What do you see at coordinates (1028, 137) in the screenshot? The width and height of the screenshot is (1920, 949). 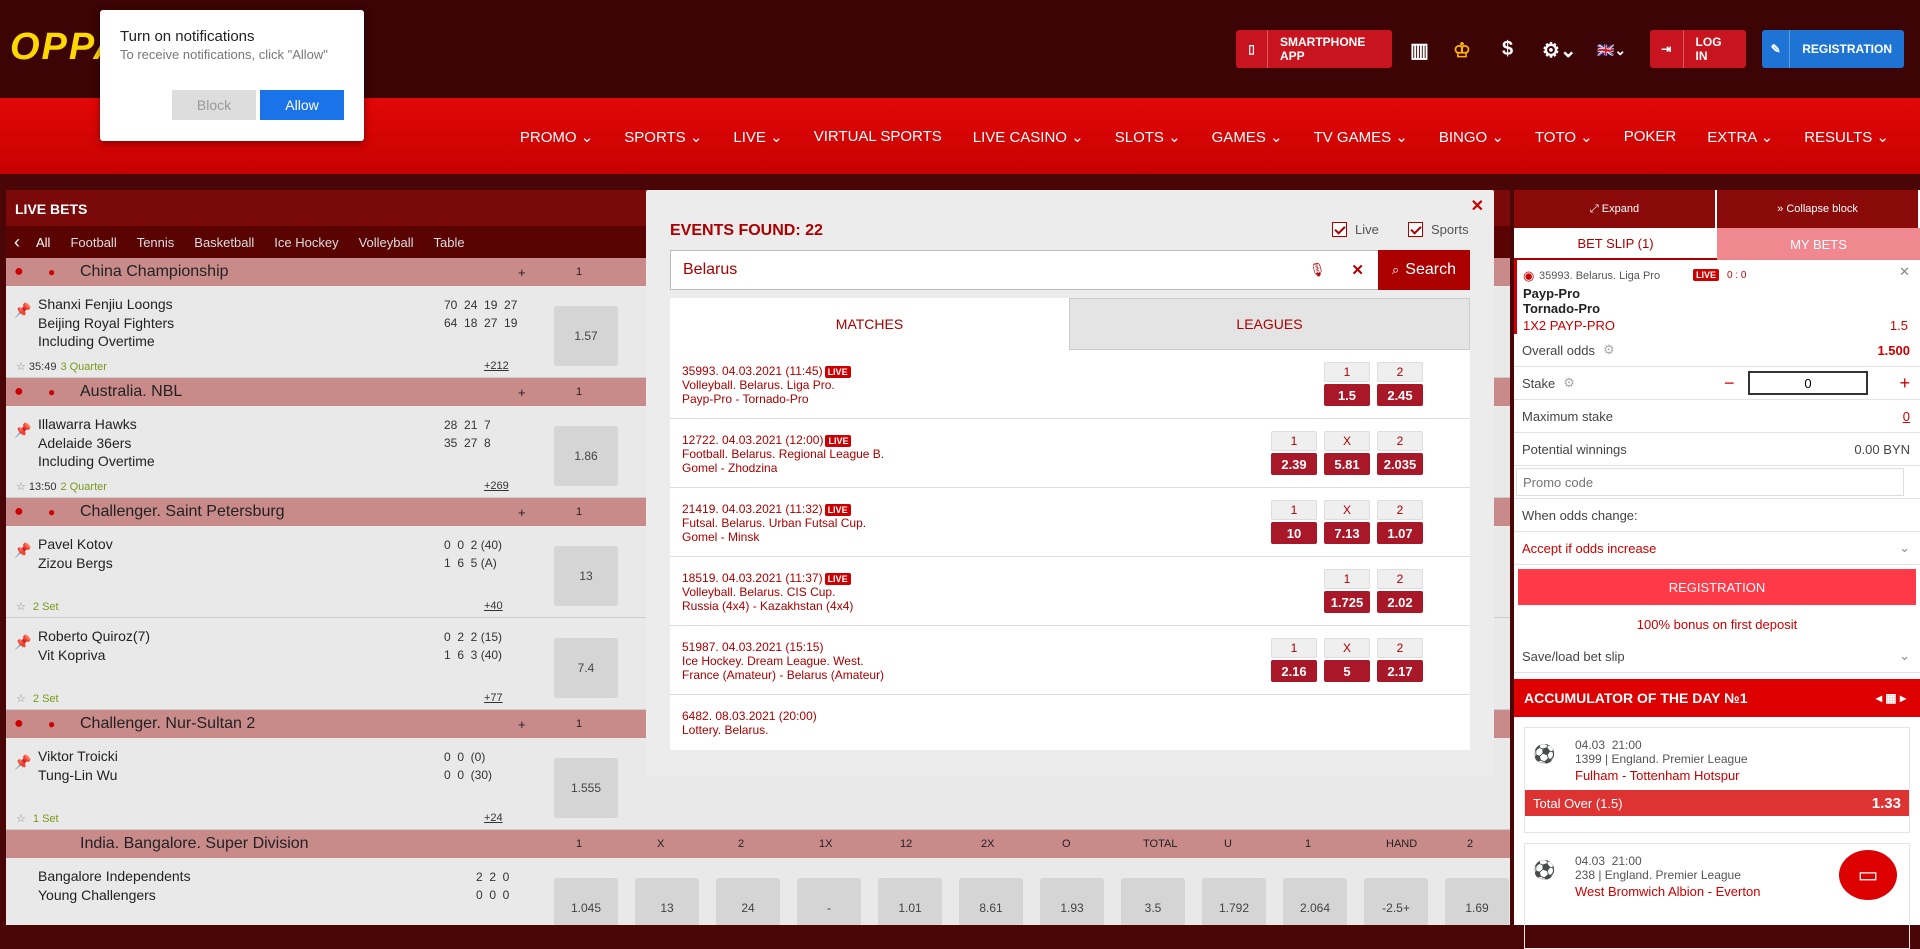 I see `nav-item: LIVE CASINO ⌄` at bounding box center [1028, 137].